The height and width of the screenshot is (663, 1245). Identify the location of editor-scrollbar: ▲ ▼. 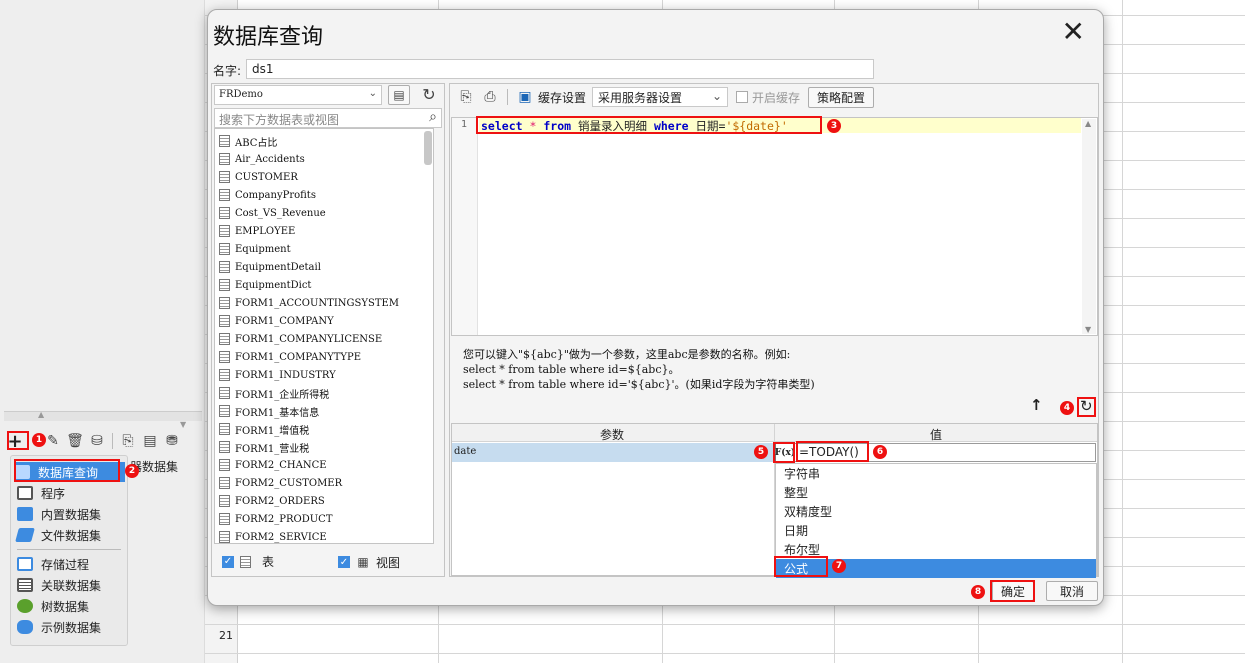
(1089, 226).